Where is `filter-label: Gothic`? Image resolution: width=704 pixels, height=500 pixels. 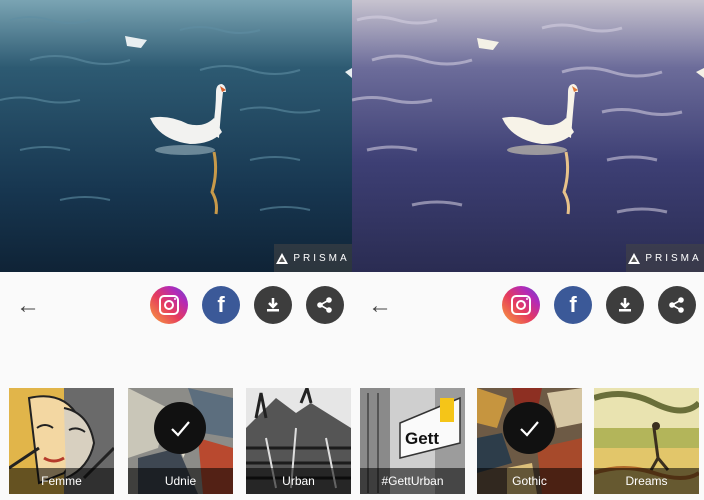
filter-label: Gothic is located at coordinates (529, 481).